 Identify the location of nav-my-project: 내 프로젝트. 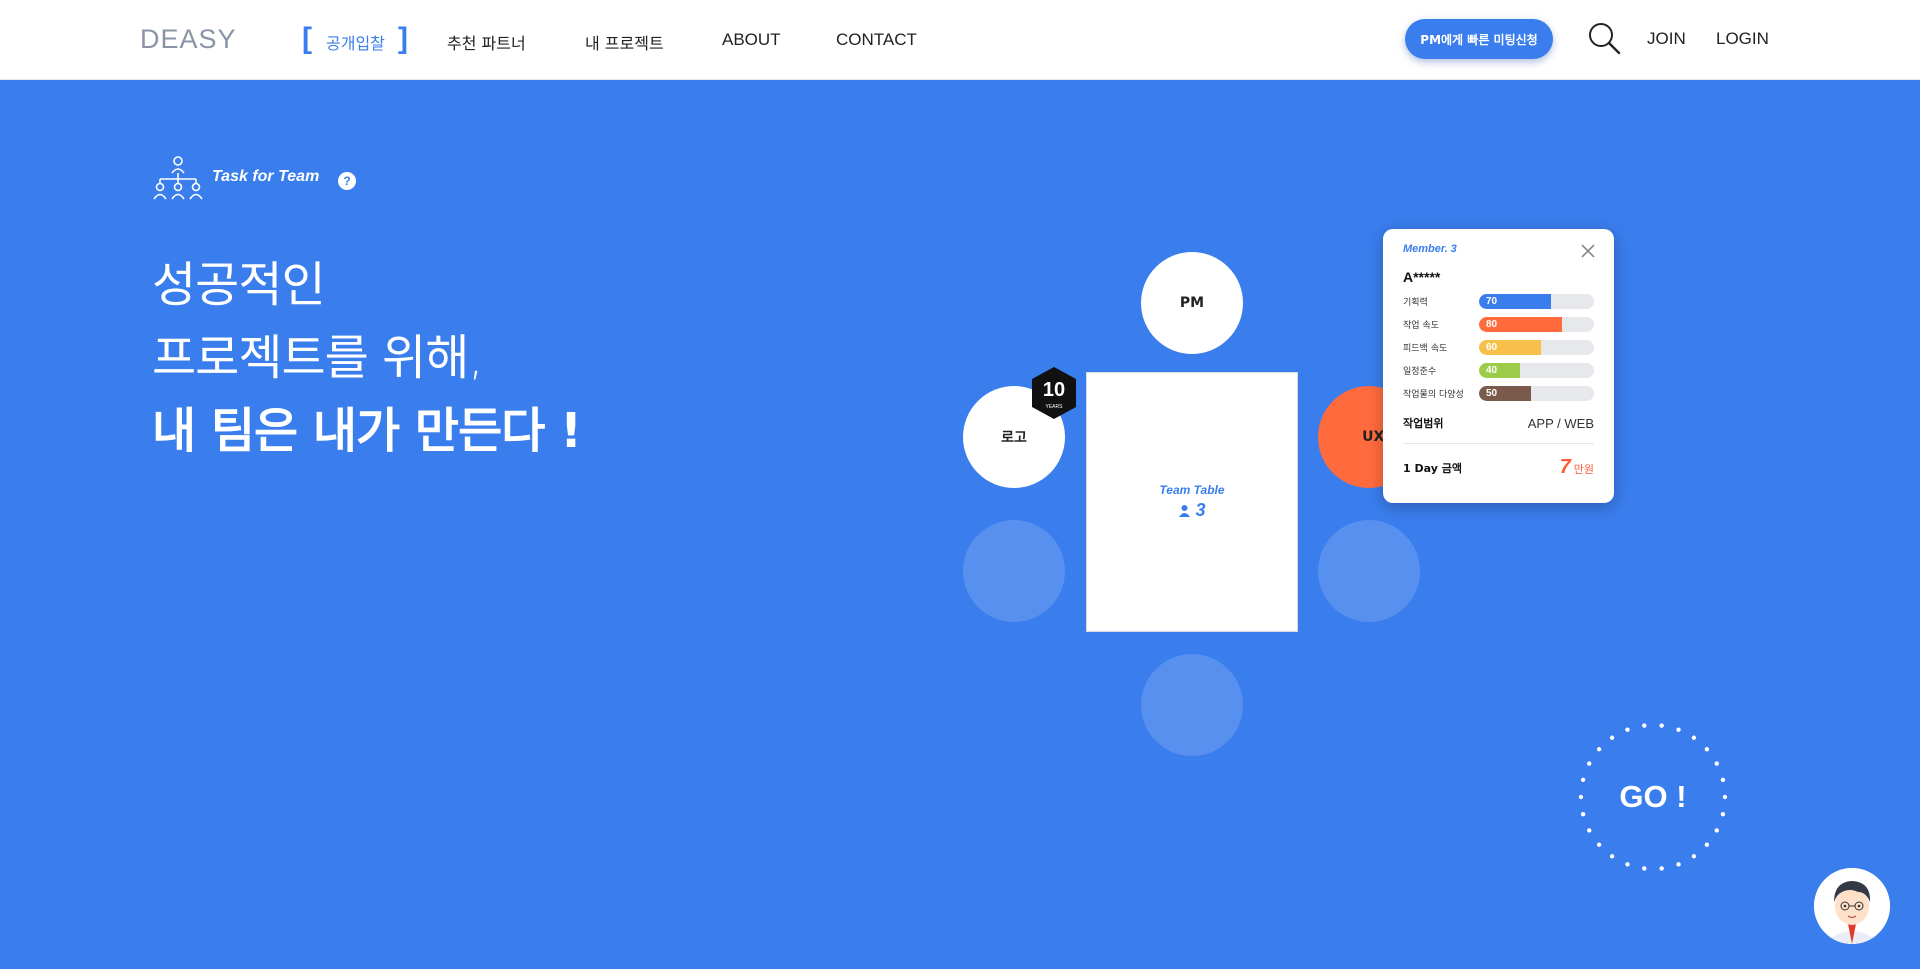
(624, 42).